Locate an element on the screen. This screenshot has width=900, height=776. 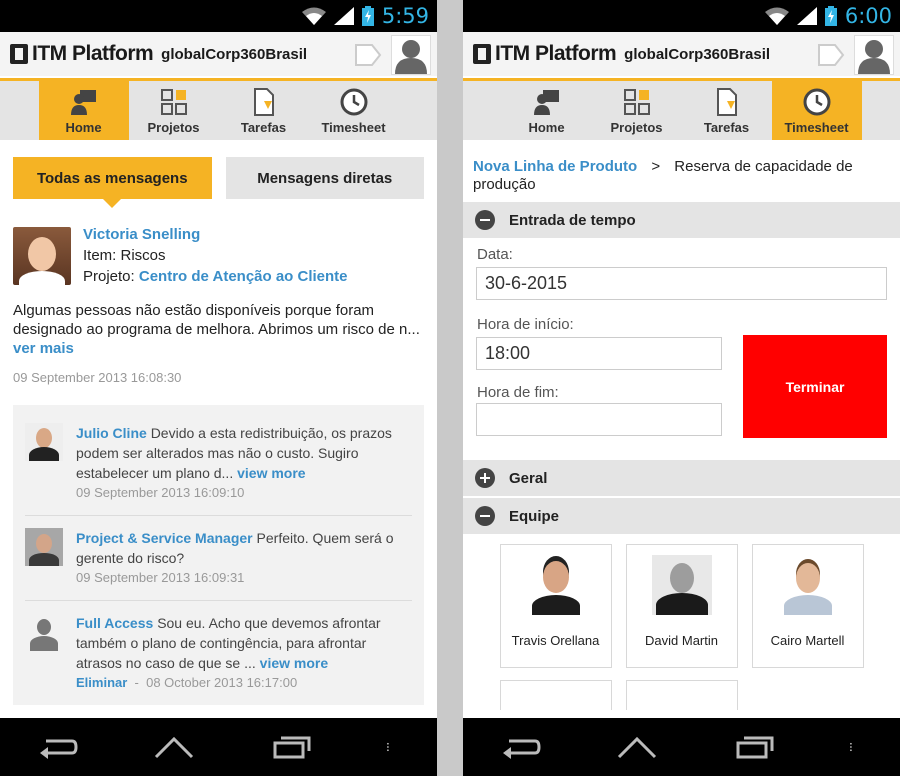
collapse-icon is located at coordinates (485, 516).